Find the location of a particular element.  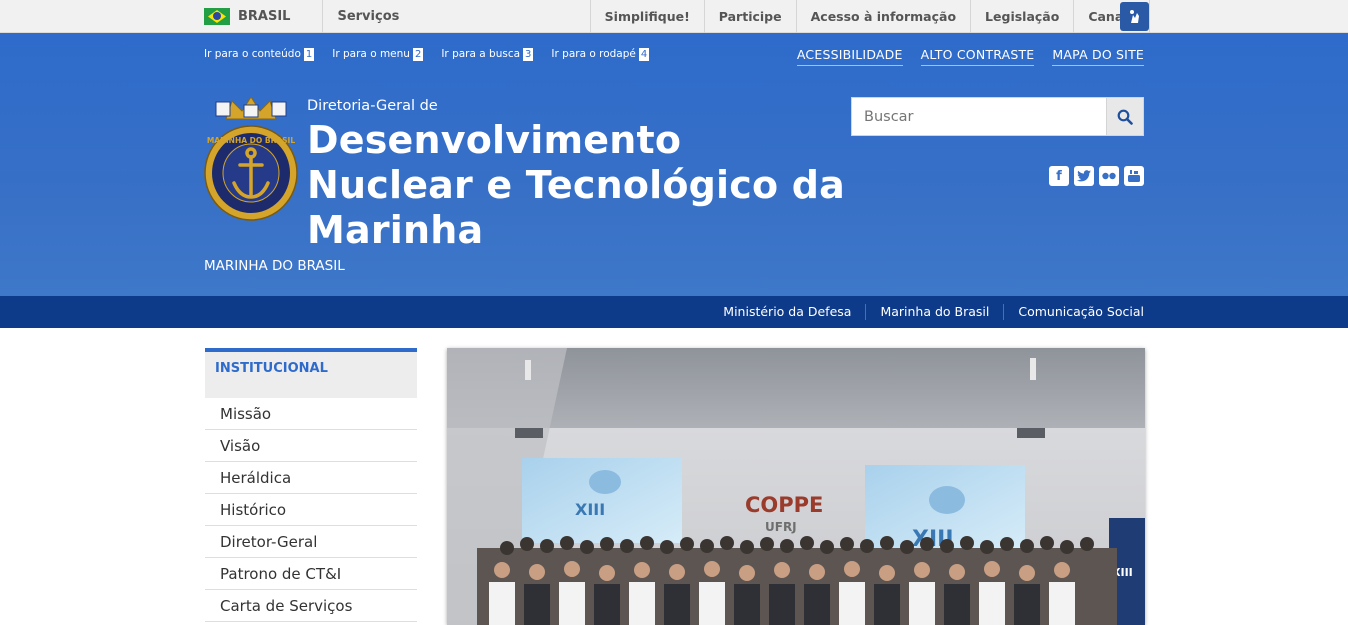

org-name: MARINHA DO BRASIL is located at coordinates (274, 266).